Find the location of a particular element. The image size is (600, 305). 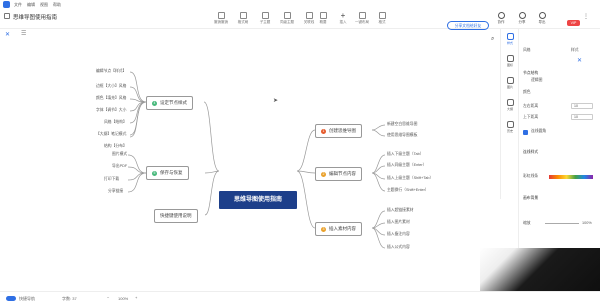

leaf-item: 边框【大小】风格 is located at coordinates (111, 86).